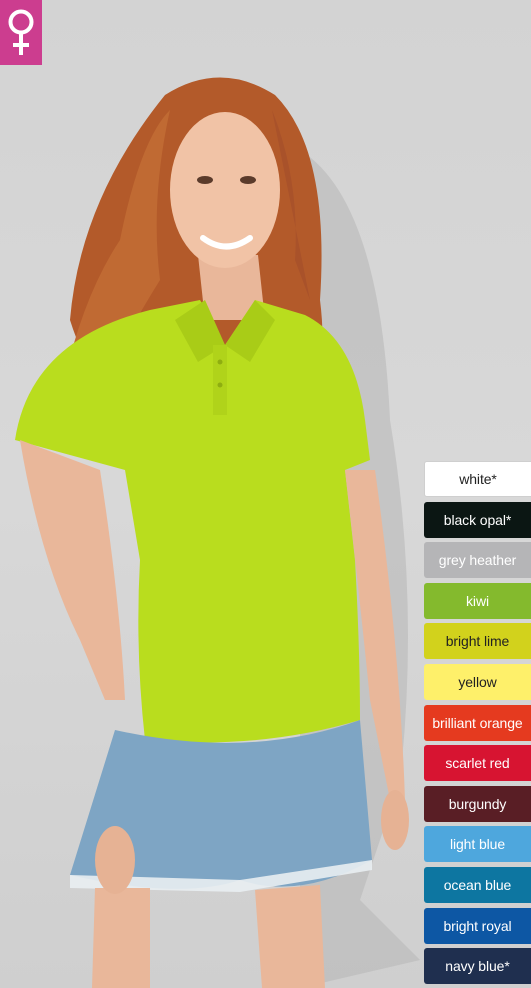 The image size is (531, 988). I want to click on female-symbol-icon, so click(21, 32).